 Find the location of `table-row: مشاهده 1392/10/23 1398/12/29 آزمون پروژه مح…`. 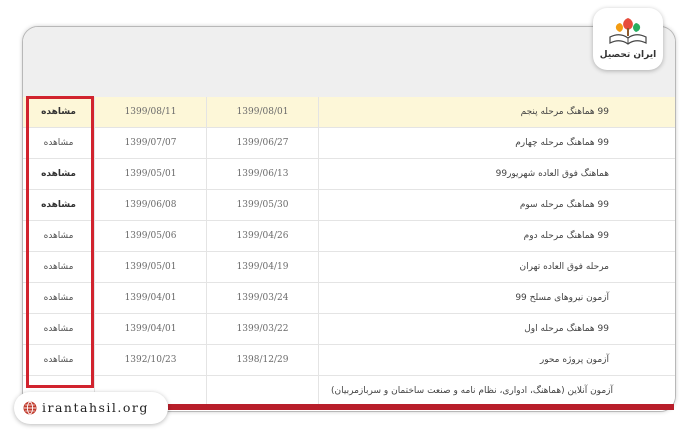

table-row: مشاهده 1392/10/23 1398/12/29 آزمون پروژه مح… is located at coordinates (349, 360).